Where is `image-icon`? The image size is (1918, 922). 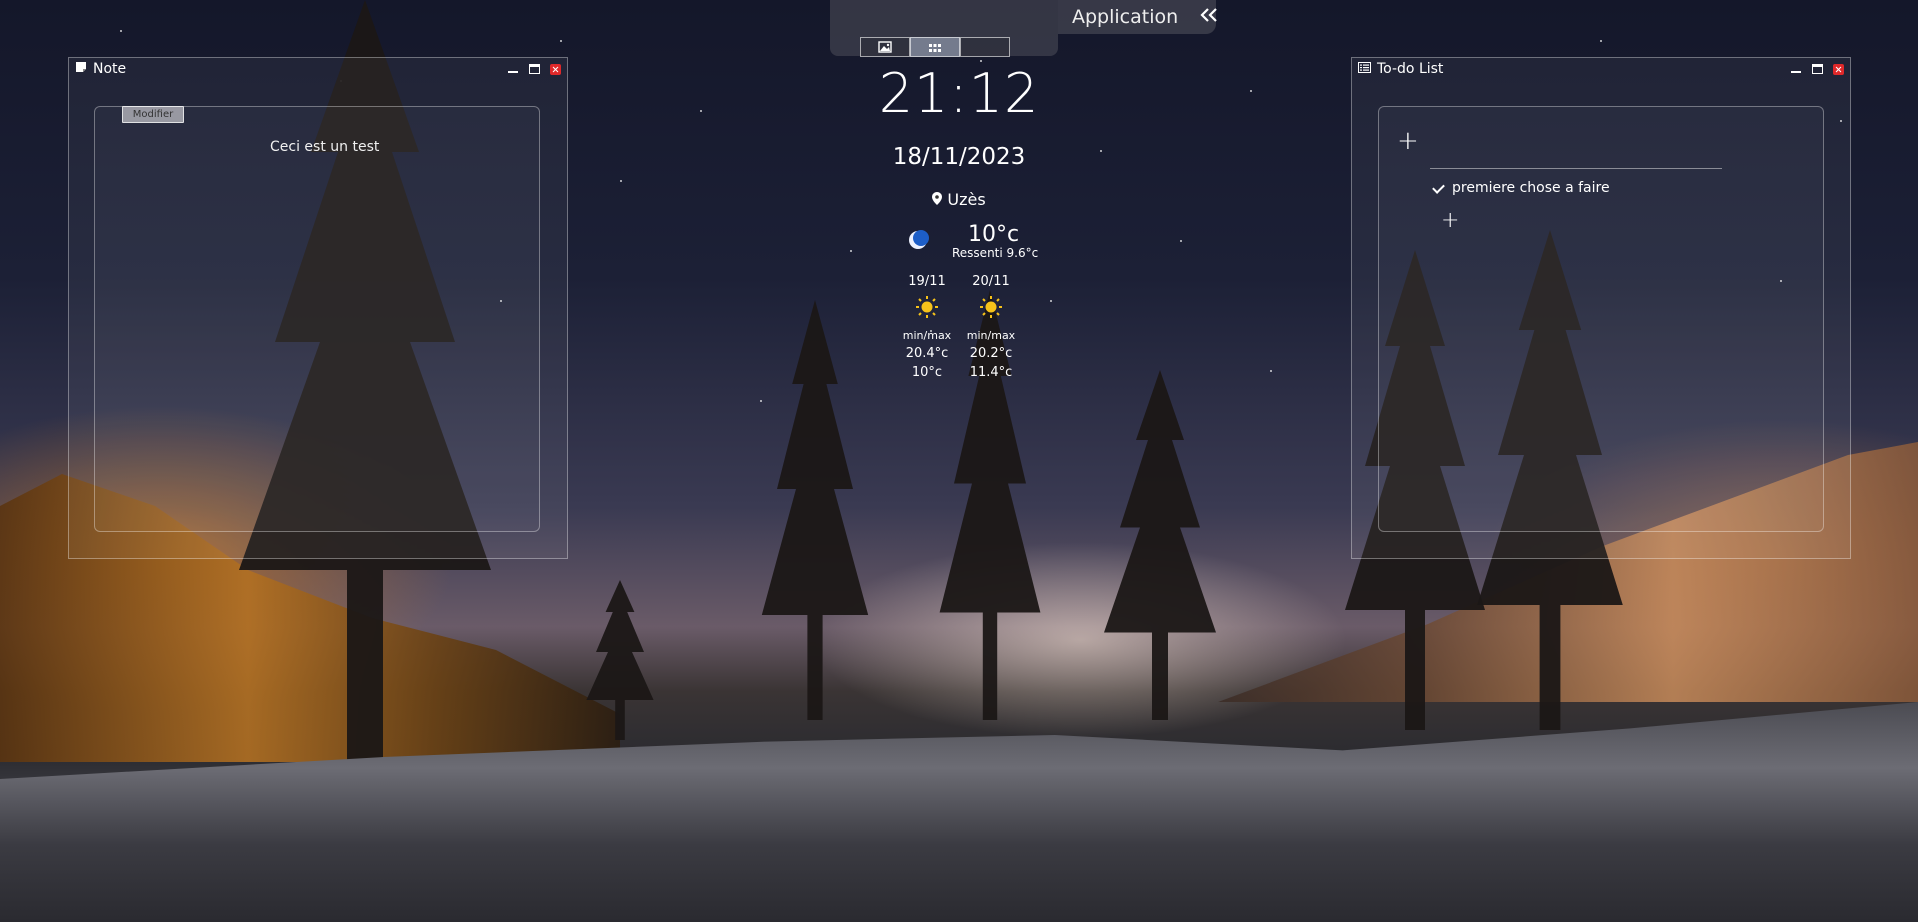
image-icon is located at coordinates (885, 47).